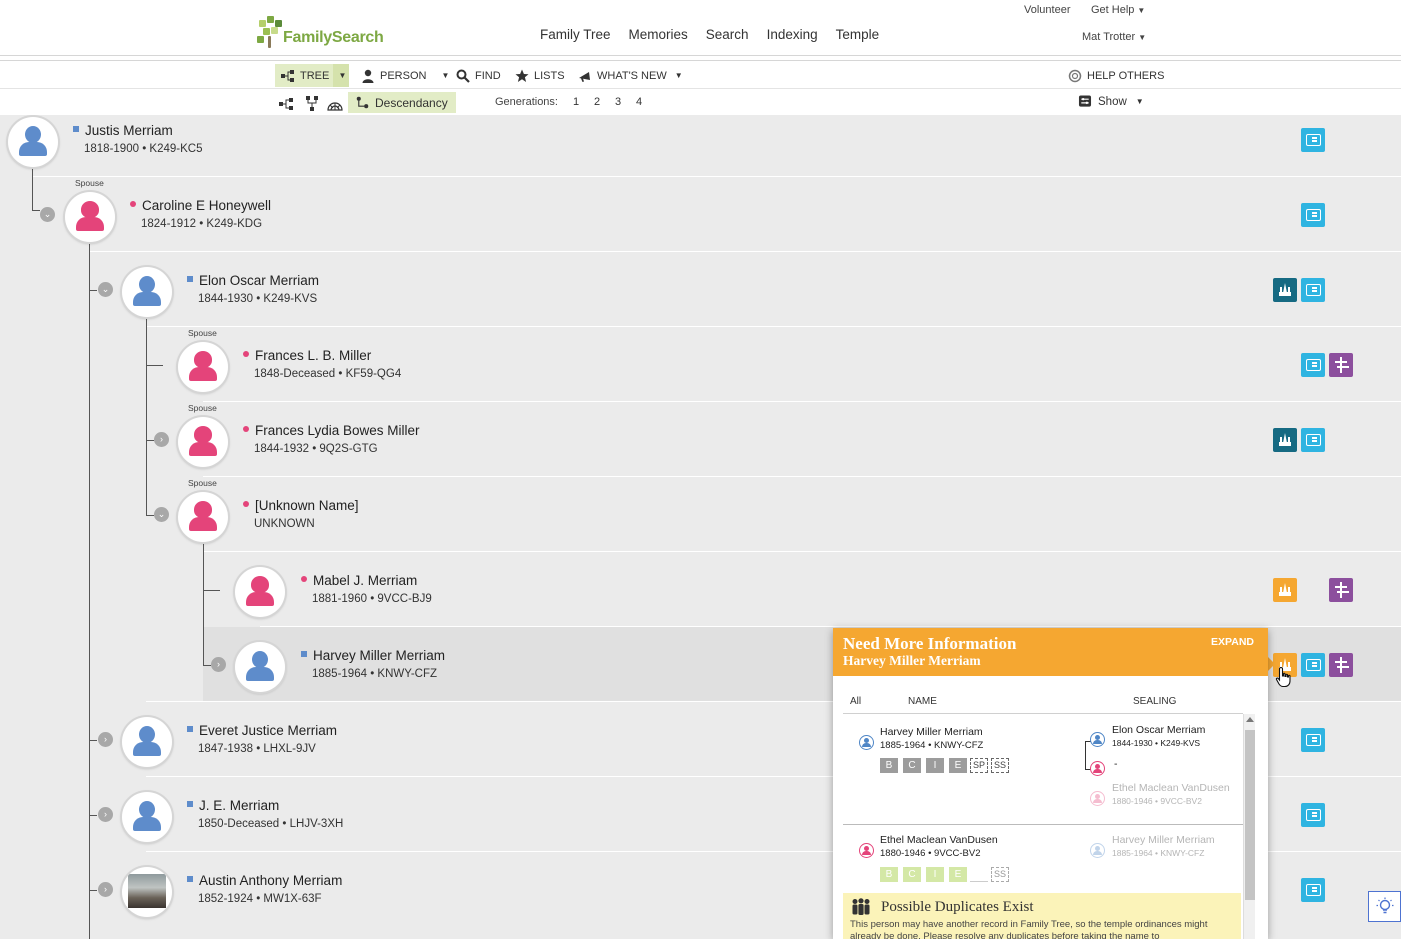 The image size is (1401, 939). What do you see at coordinates (233, 805) in the screenshot?
I see `person-name-je-merriam: J. E. Merriam` at bounding box center [233, 805].